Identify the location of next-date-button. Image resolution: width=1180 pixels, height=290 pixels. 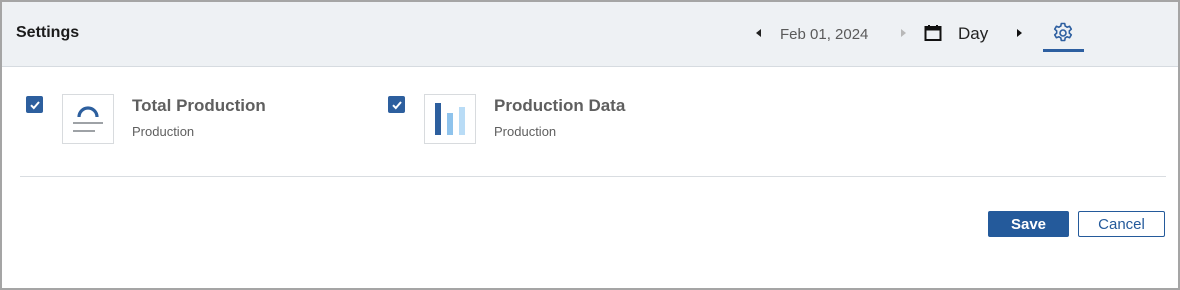
(903, 33).